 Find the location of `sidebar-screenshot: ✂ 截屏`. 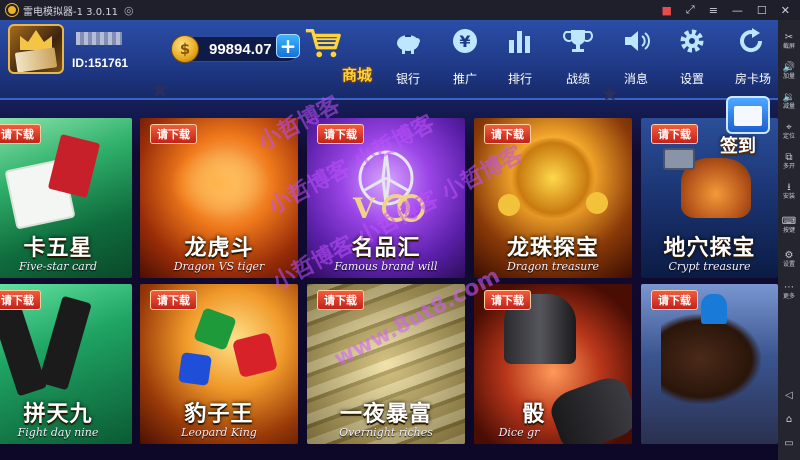

sidebar-screenshot: ✂ 截屏 is located at coordinates (789, 41).